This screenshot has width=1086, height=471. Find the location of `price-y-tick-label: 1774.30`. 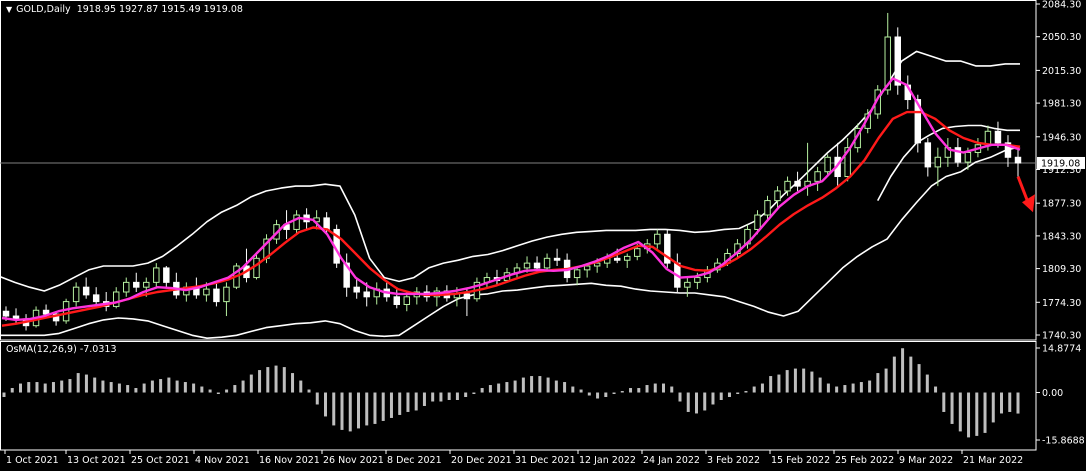

price-y-tick-label: 1774.30 is located at coordinates (1061, 303).